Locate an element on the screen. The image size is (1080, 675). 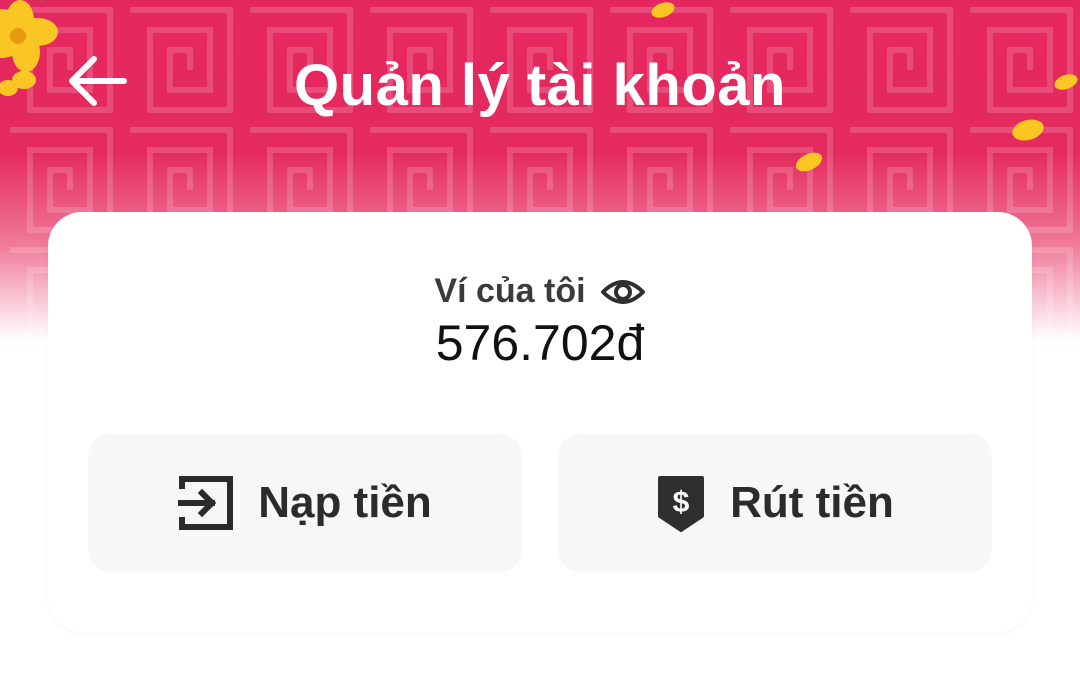
withdraw-button: $ Rút tiền is located at coordinates (775, 503).